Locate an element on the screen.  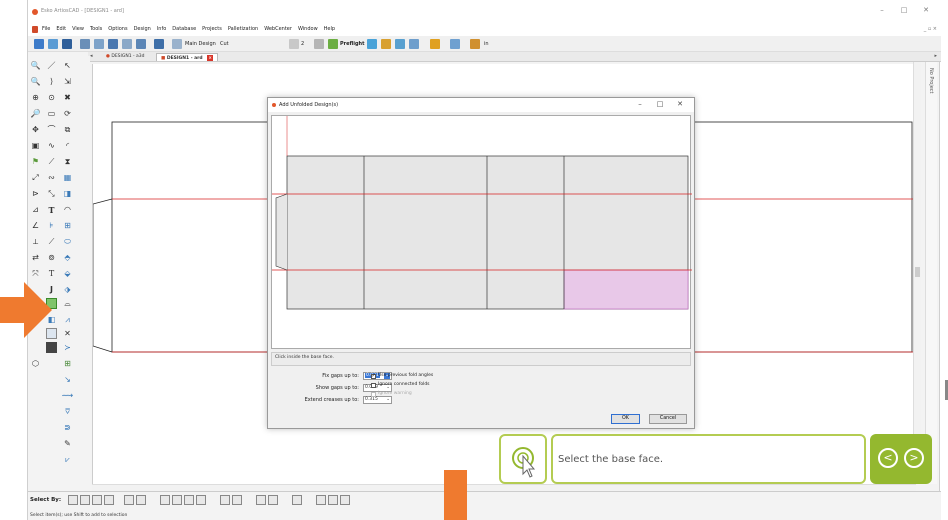
scale-icon: ◨ is located at coordinates (67, 193).